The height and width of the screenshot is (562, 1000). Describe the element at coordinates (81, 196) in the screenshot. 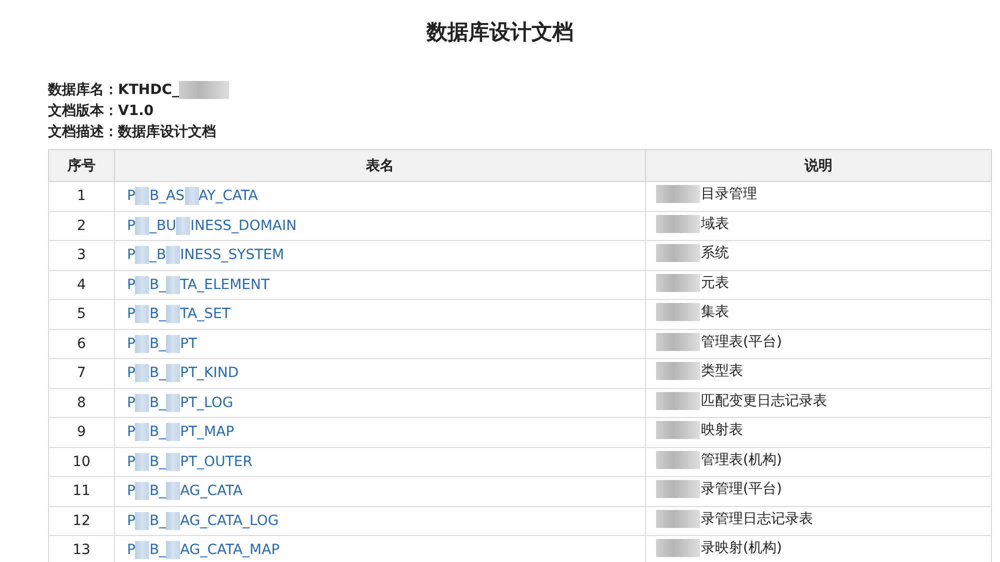

I see `row-number: 1` at that location.